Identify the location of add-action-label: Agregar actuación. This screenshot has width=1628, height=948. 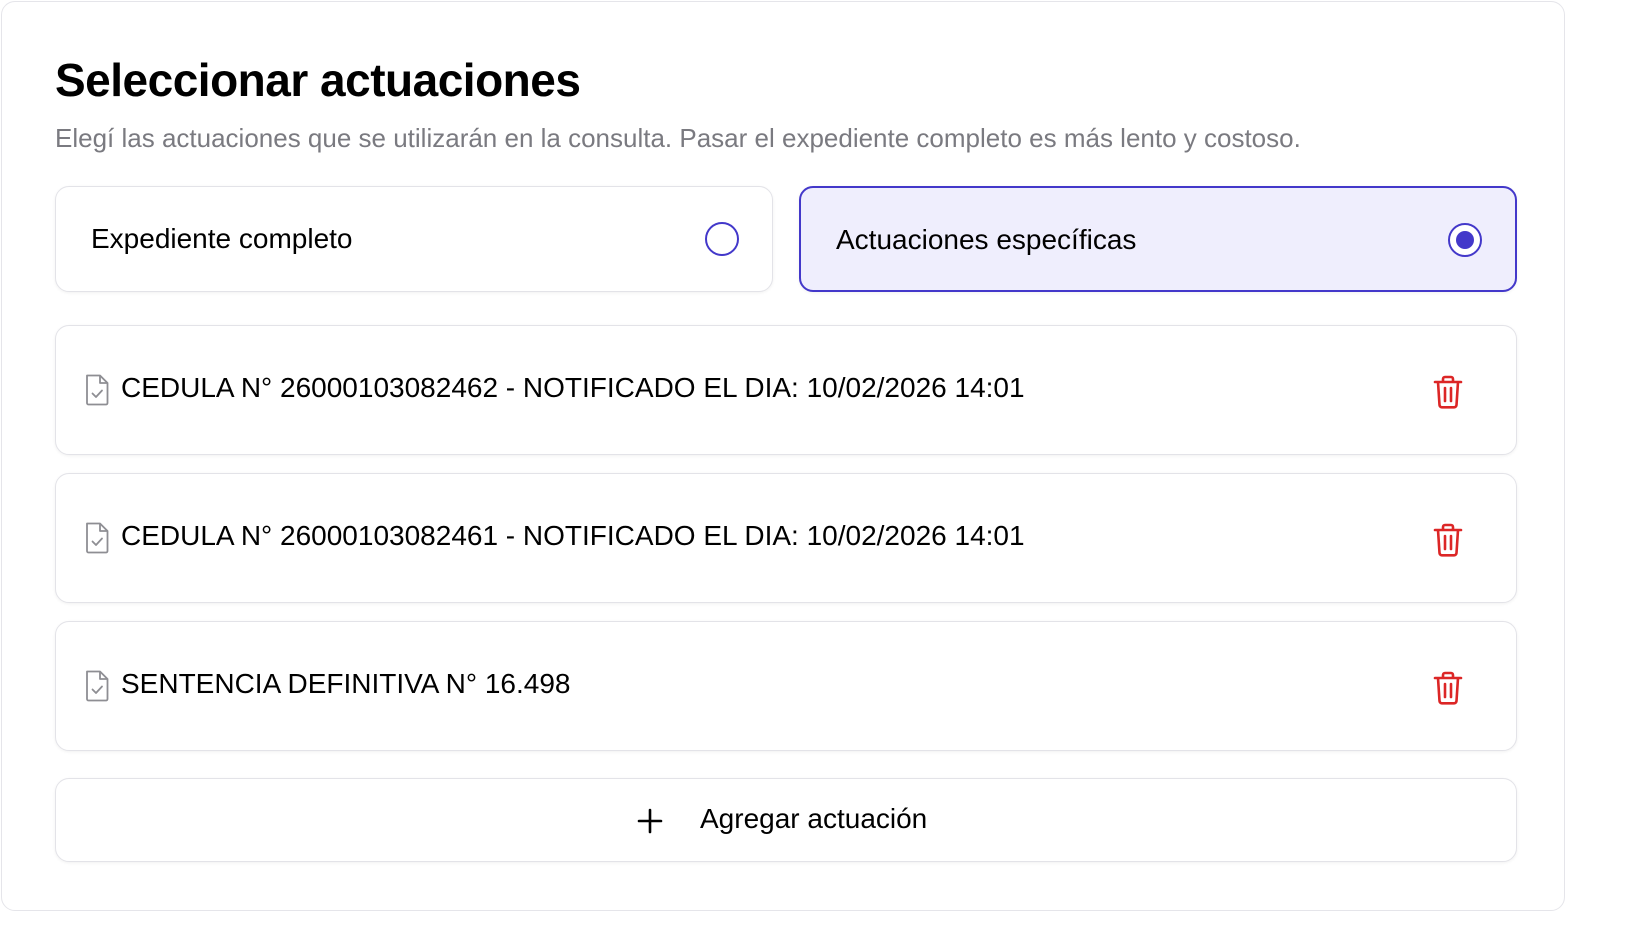
(814, 818).